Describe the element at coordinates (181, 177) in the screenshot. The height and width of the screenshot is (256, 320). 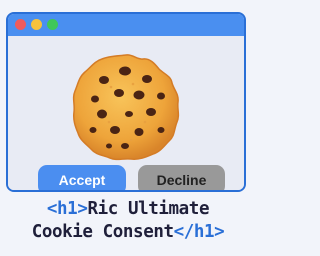
I see `decline-button: Decline` at that location.